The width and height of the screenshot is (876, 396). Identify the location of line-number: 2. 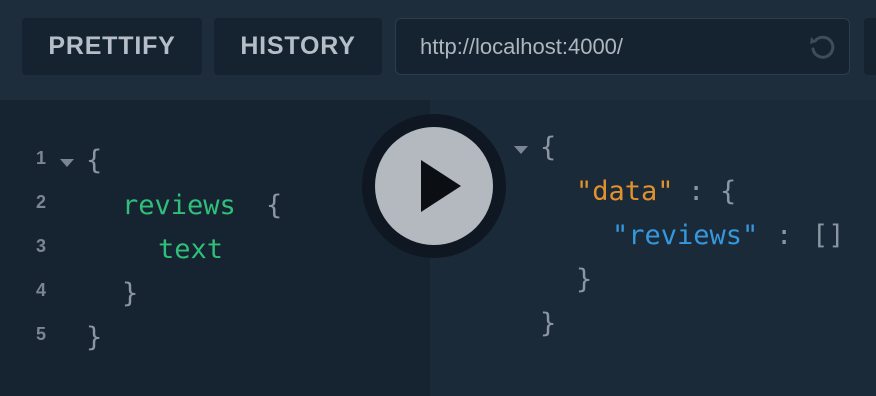
(41, 202).